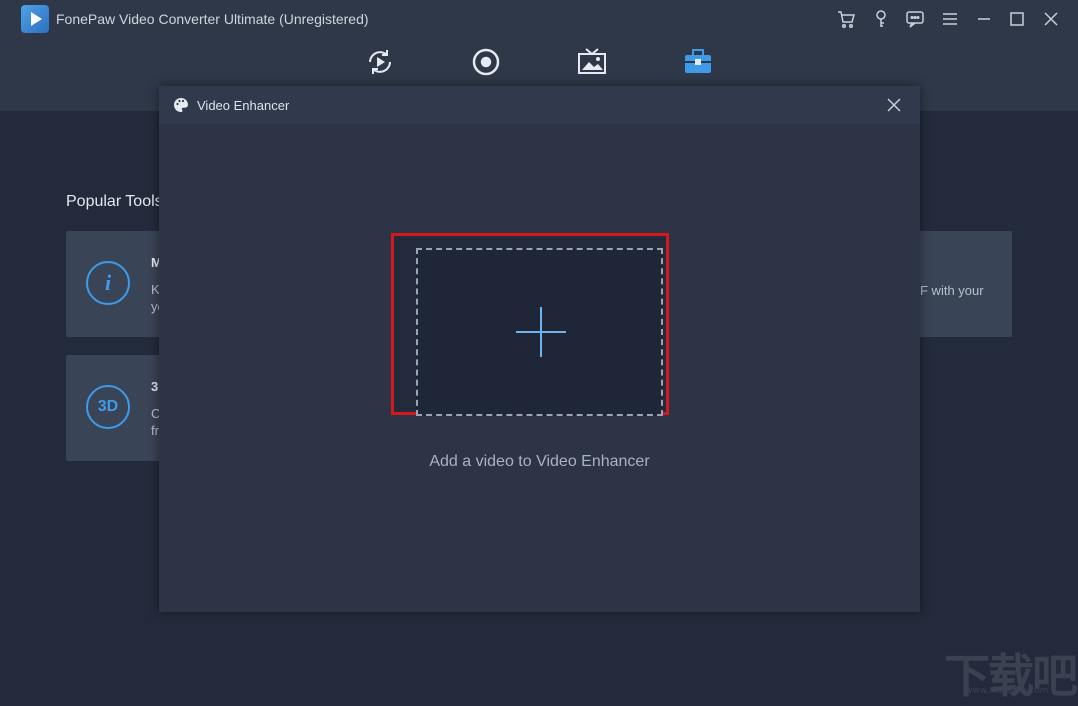 This screenshot has height=706, width=1078. I want to click on plus-icon, so click(541, 332).